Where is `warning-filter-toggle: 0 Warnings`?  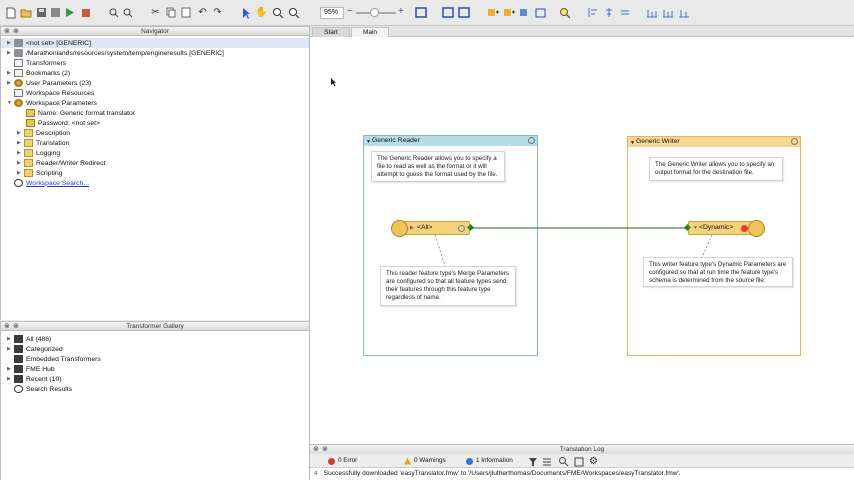
warning-filter-toggle: 0 Warnings is located at coordinates (425, 461).